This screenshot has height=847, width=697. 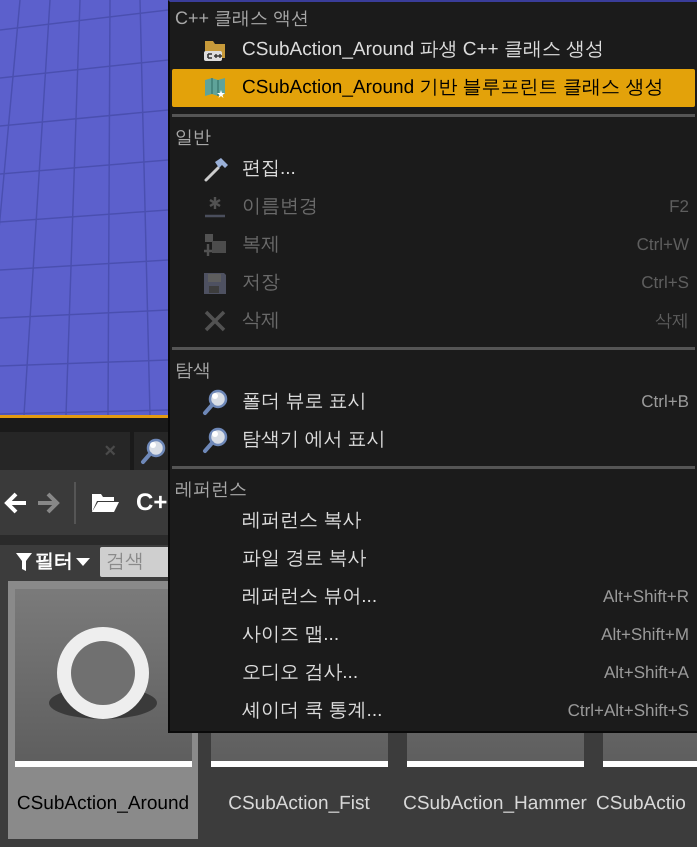 I want to click on section-header: C++ 클래스 액션, so click(x=242, y=18).